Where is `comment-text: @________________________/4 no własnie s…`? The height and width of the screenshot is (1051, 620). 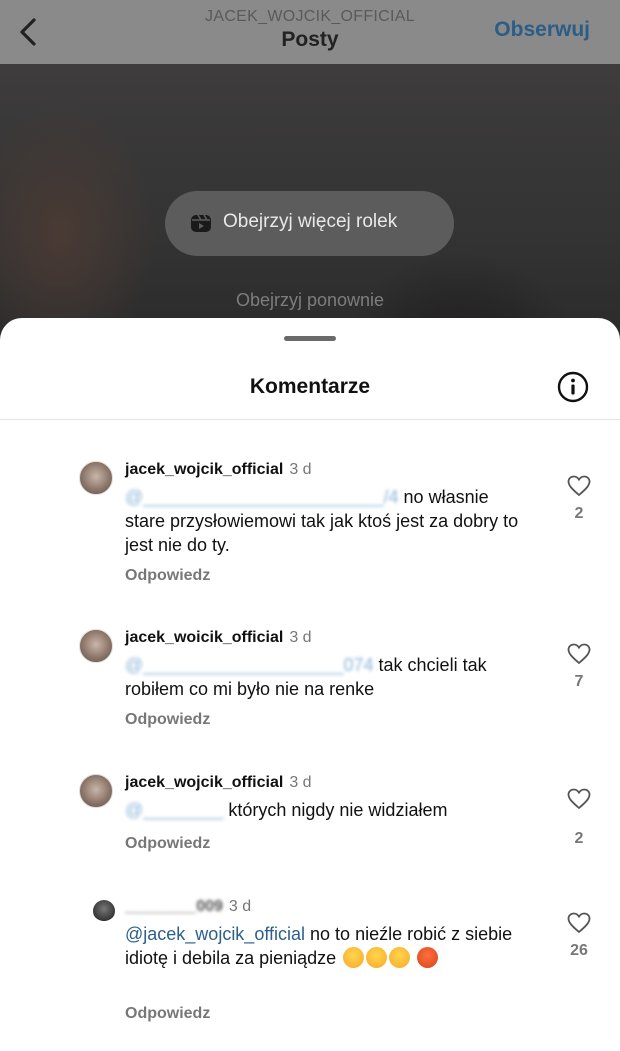 comment-text: @________________________/4 no własnie s… is located at coordinates (322, 521).